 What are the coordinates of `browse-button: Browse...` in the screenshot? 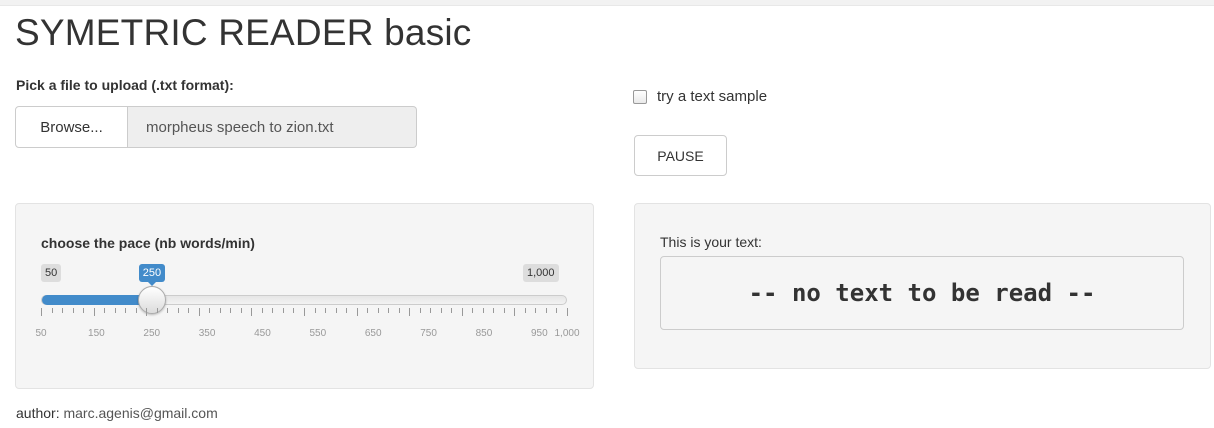 It's located at (71, 127).